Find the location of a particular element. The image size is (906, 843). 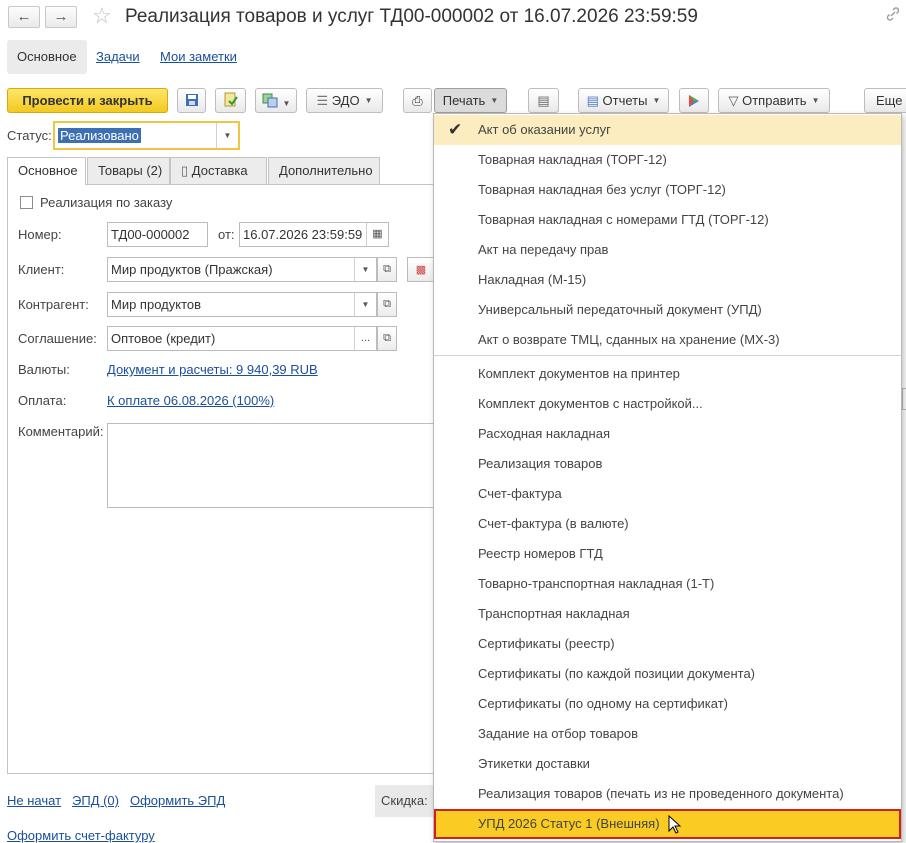

calendar-icon: ▦ is located at coordinates (377, 234).